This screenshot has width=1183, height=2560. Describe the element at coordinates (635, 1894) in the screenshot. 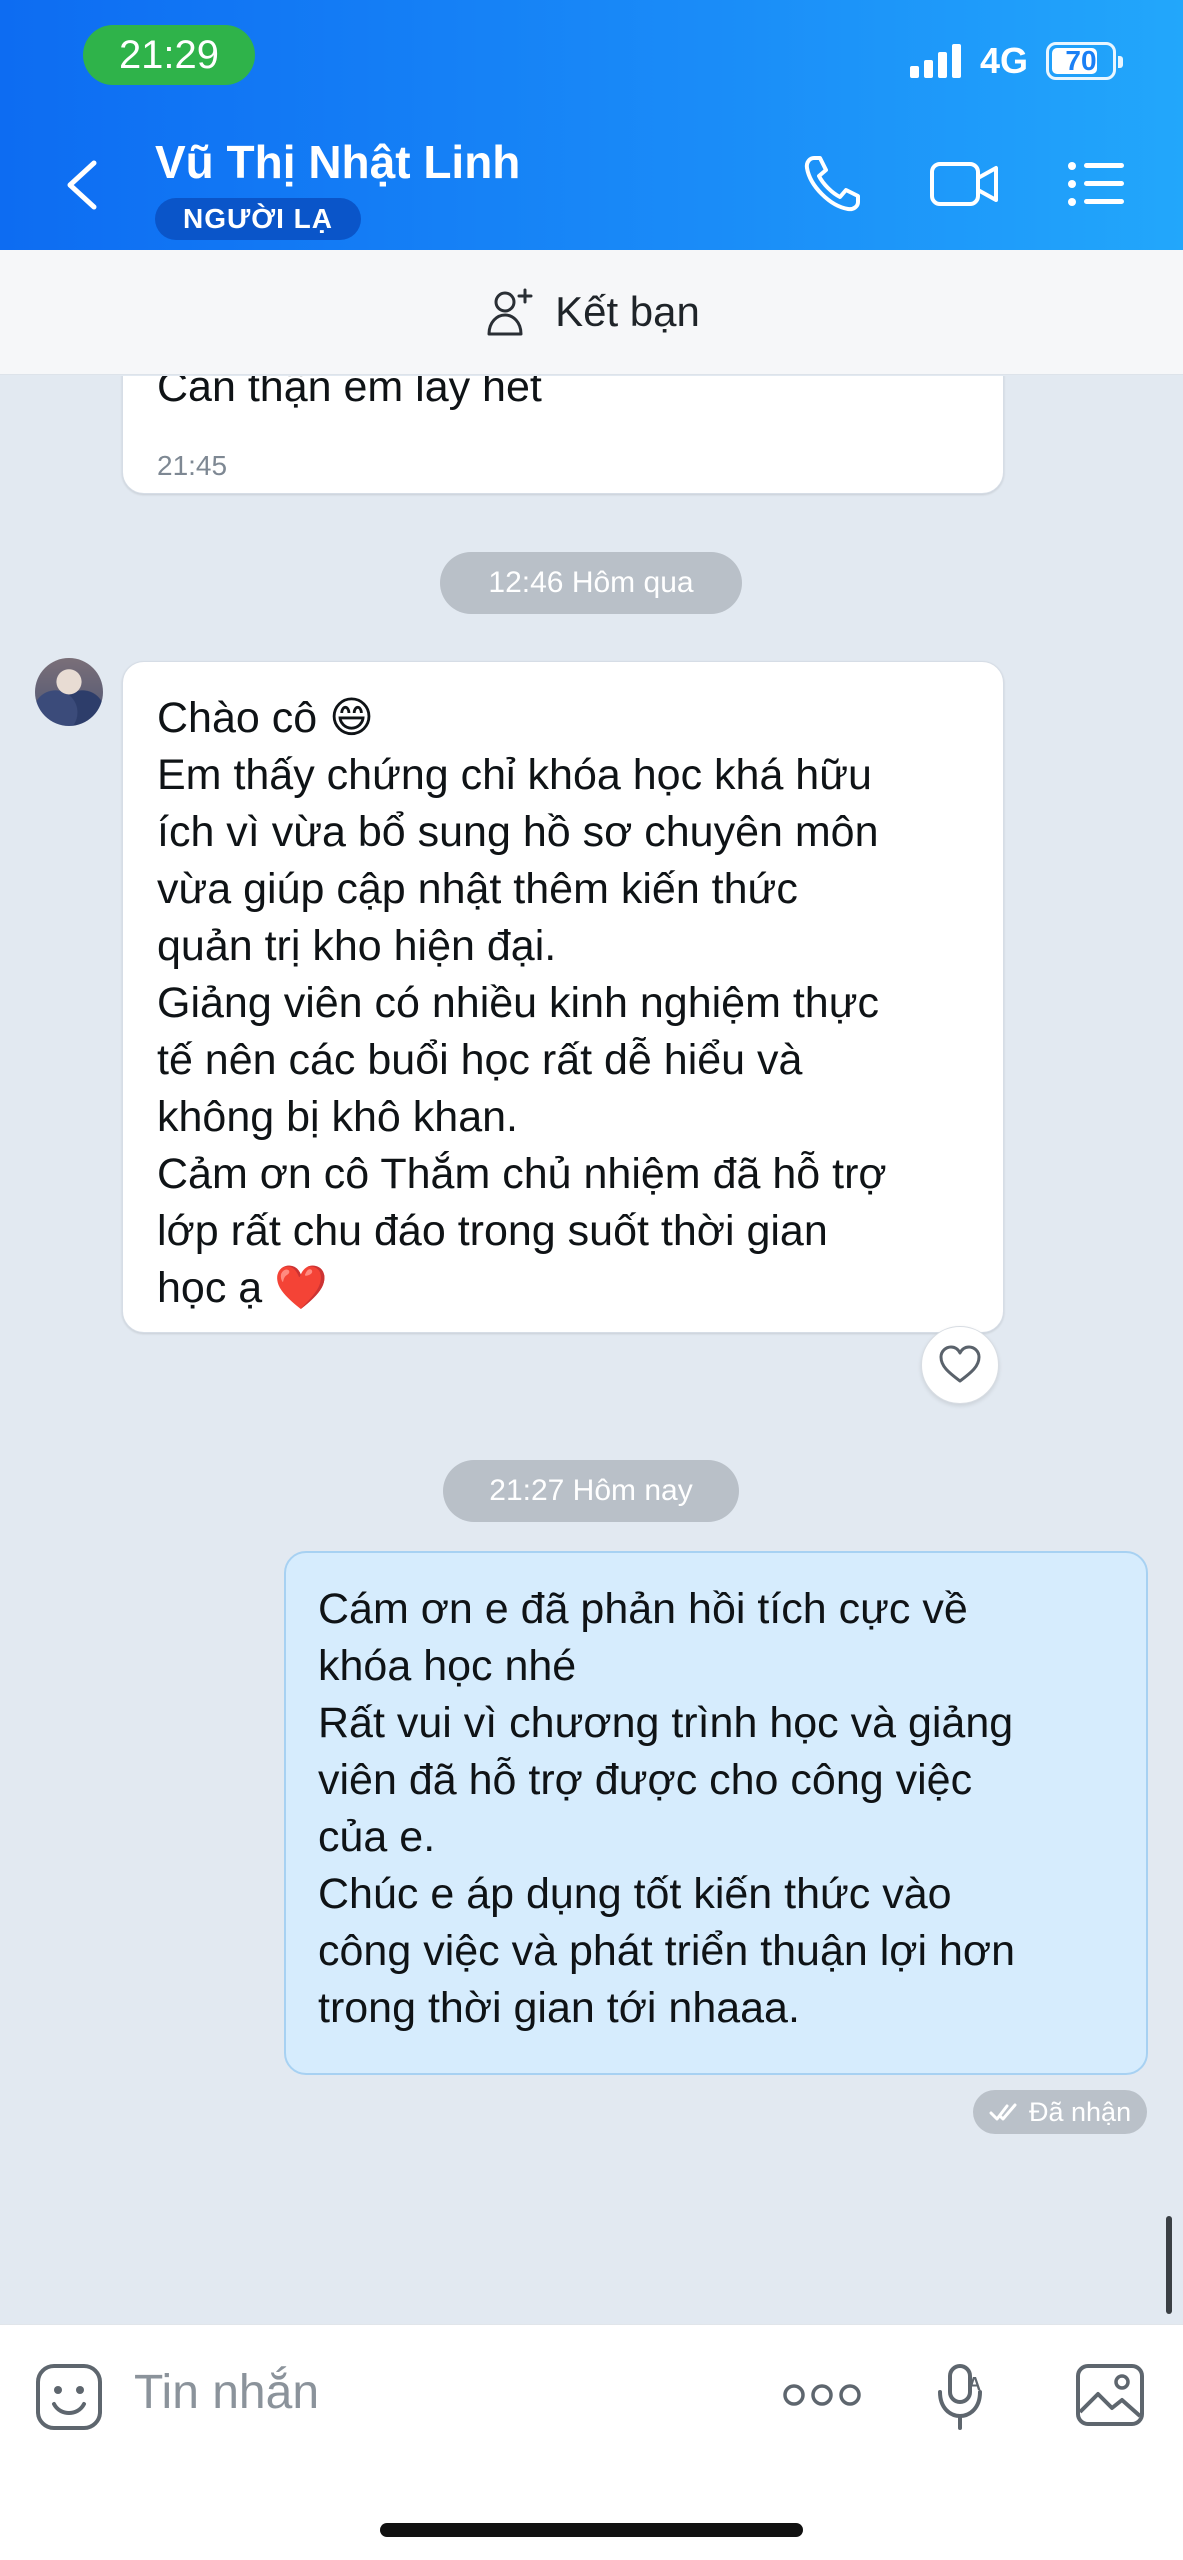

I see `message-line: Chúc e áp dụng tốt kiến thức vào` at that location.